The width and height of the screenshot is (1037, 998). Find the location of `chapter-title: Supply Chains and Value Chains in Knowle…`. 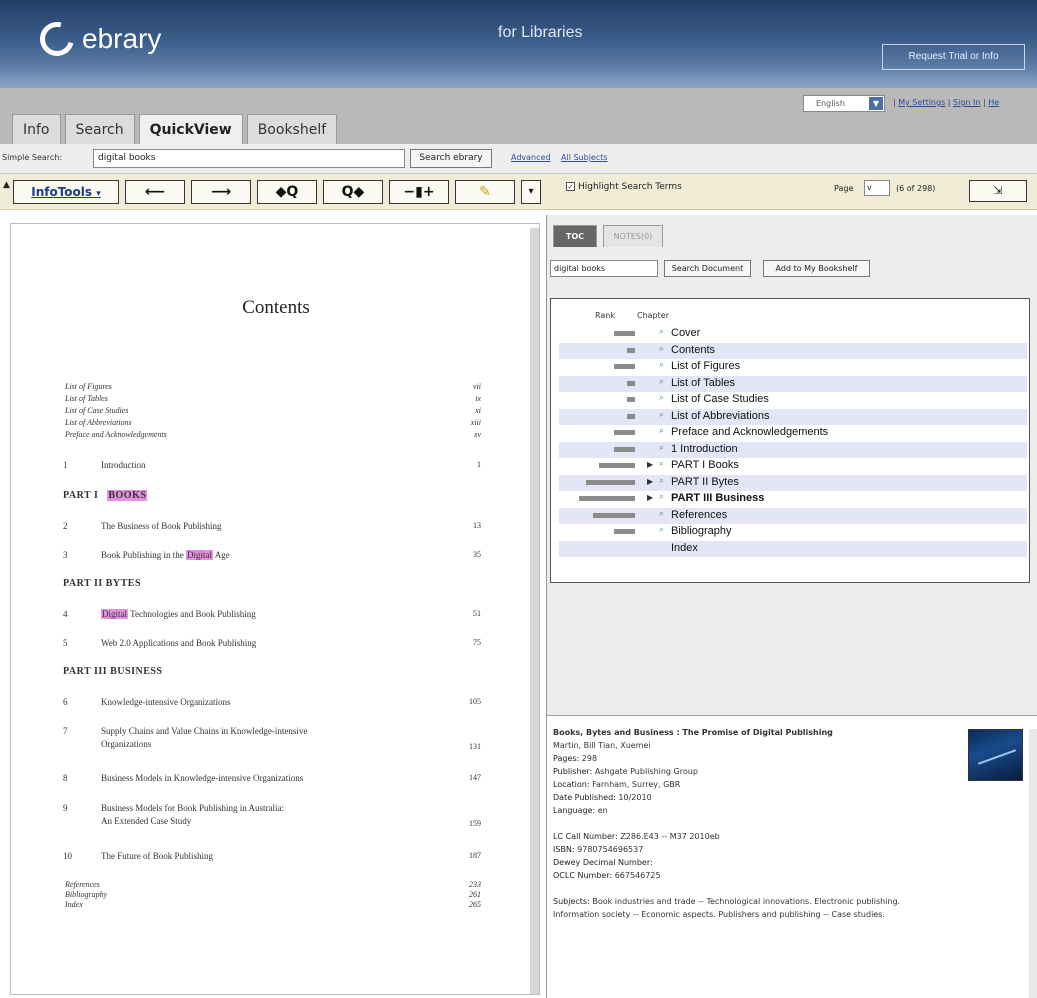

chapter-title: Supply Chains and Value Chains in Knowle… is located at coordinates (204, 738).